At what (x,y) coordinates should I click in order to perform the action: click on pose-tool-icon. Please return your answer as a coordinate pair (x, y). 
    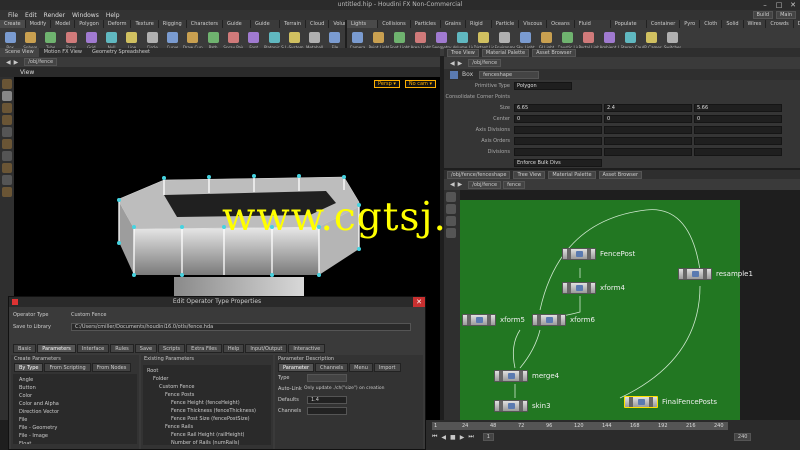
    Looking at the image, I should click on (7, 144).